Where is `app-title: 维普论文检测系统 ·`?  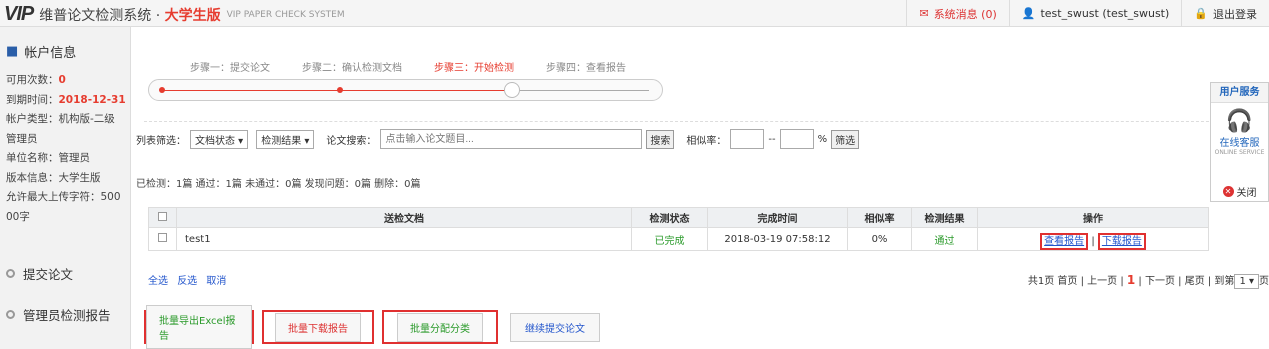 app-title: 维普论文检测系统 · is located at coordinates (102, 15).